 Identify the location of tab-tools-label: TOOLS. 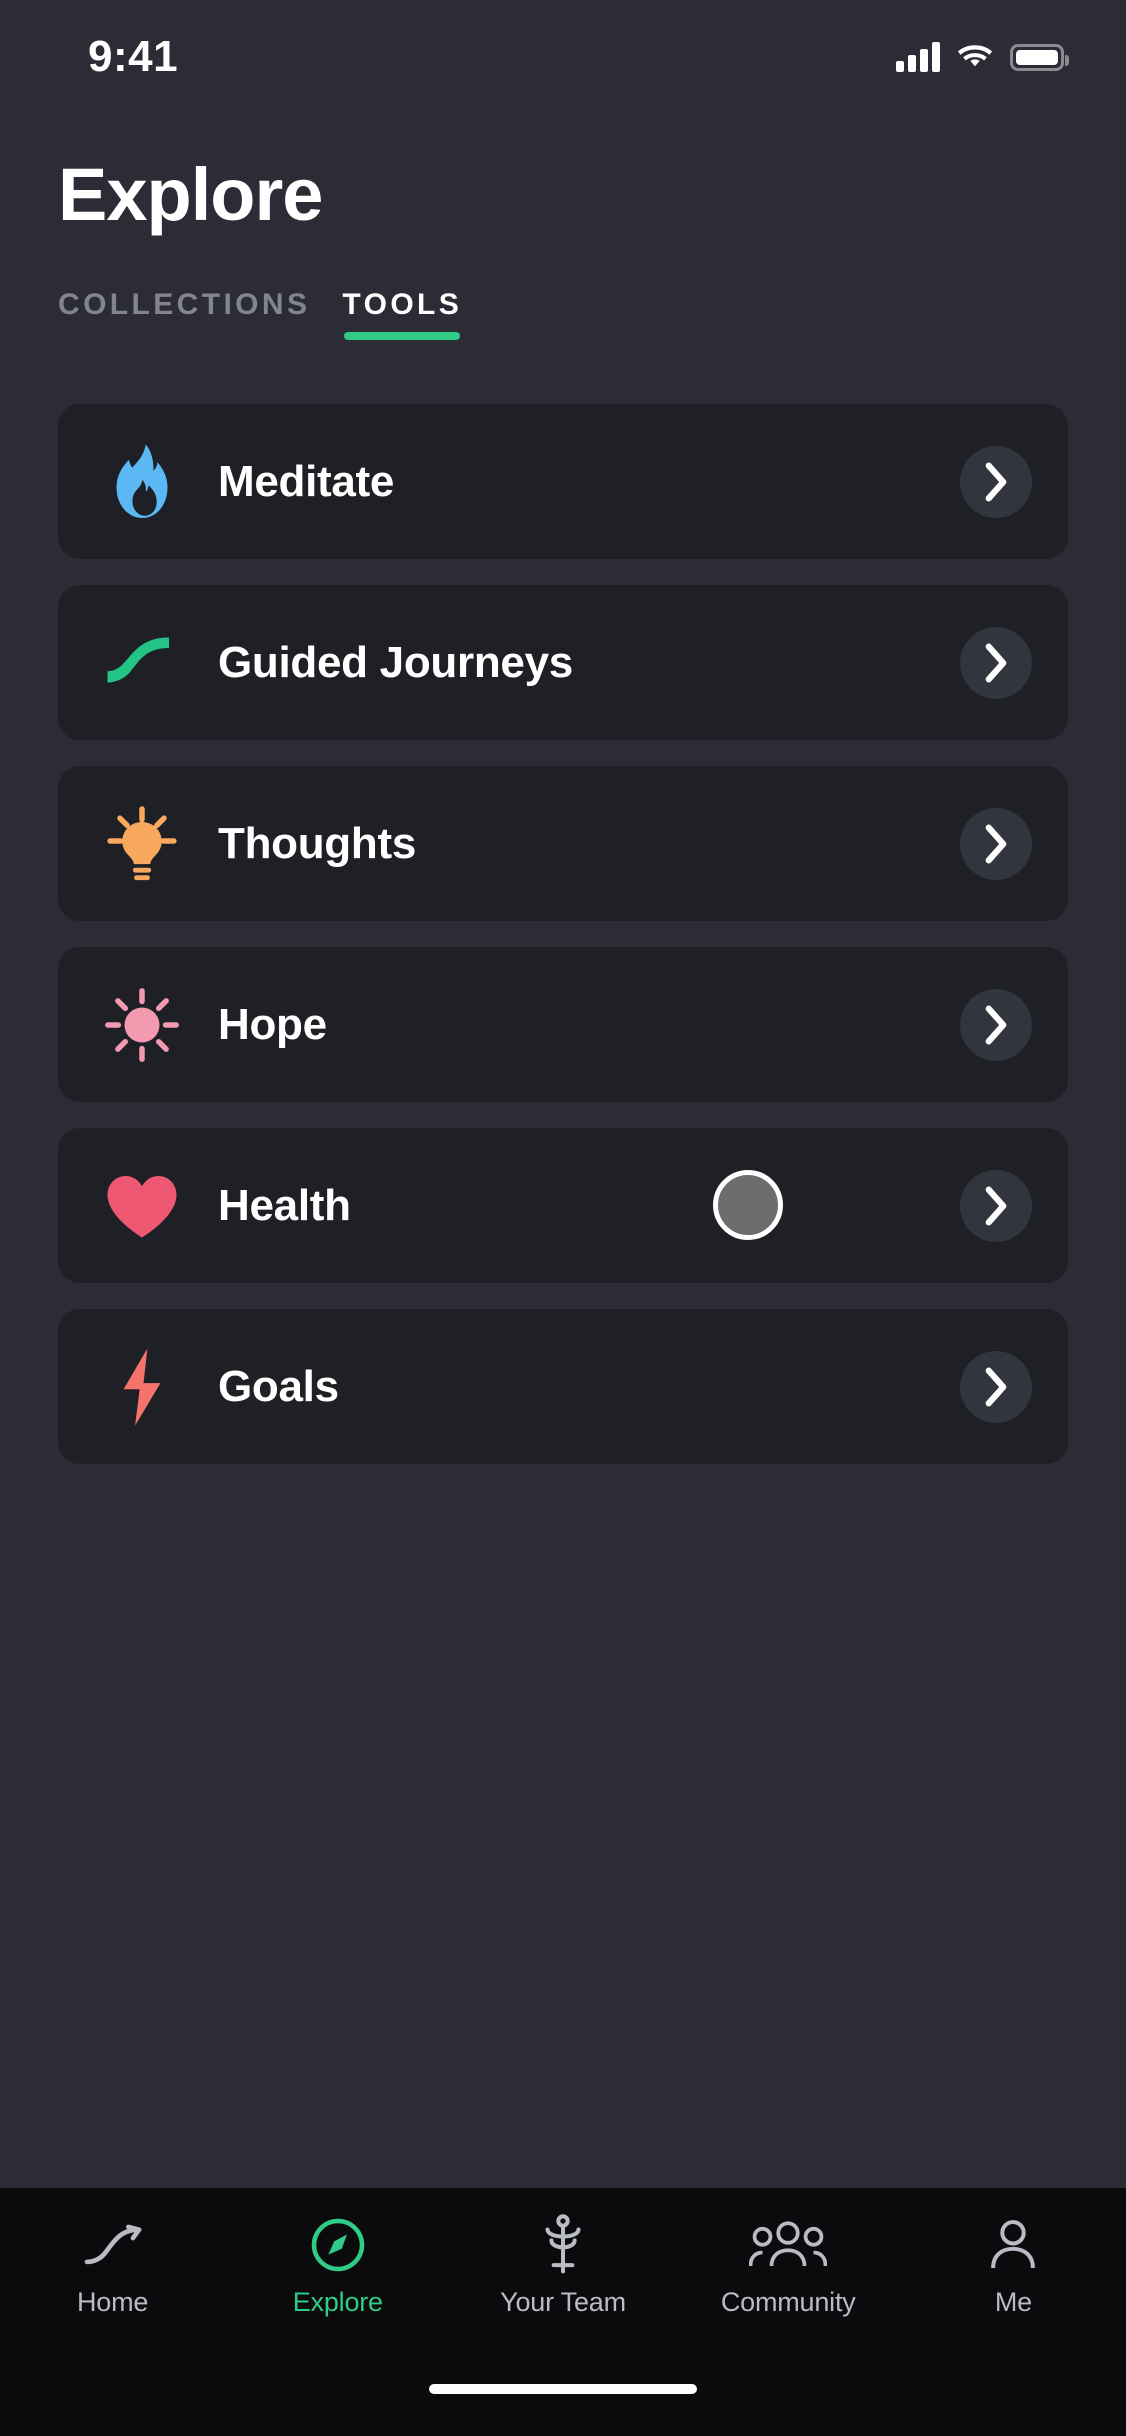
(402, 304).